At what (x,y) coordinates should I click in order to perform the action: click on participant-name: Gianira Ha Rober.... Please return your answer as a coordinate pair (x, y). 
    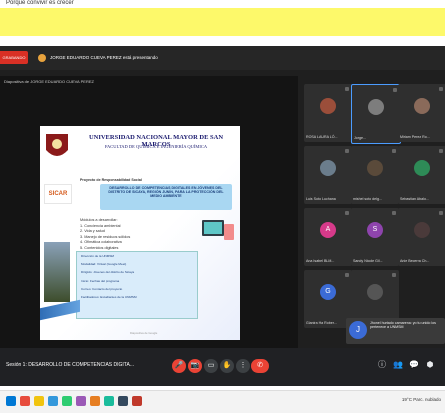
    Looking at the image, I should click on (321, 323).